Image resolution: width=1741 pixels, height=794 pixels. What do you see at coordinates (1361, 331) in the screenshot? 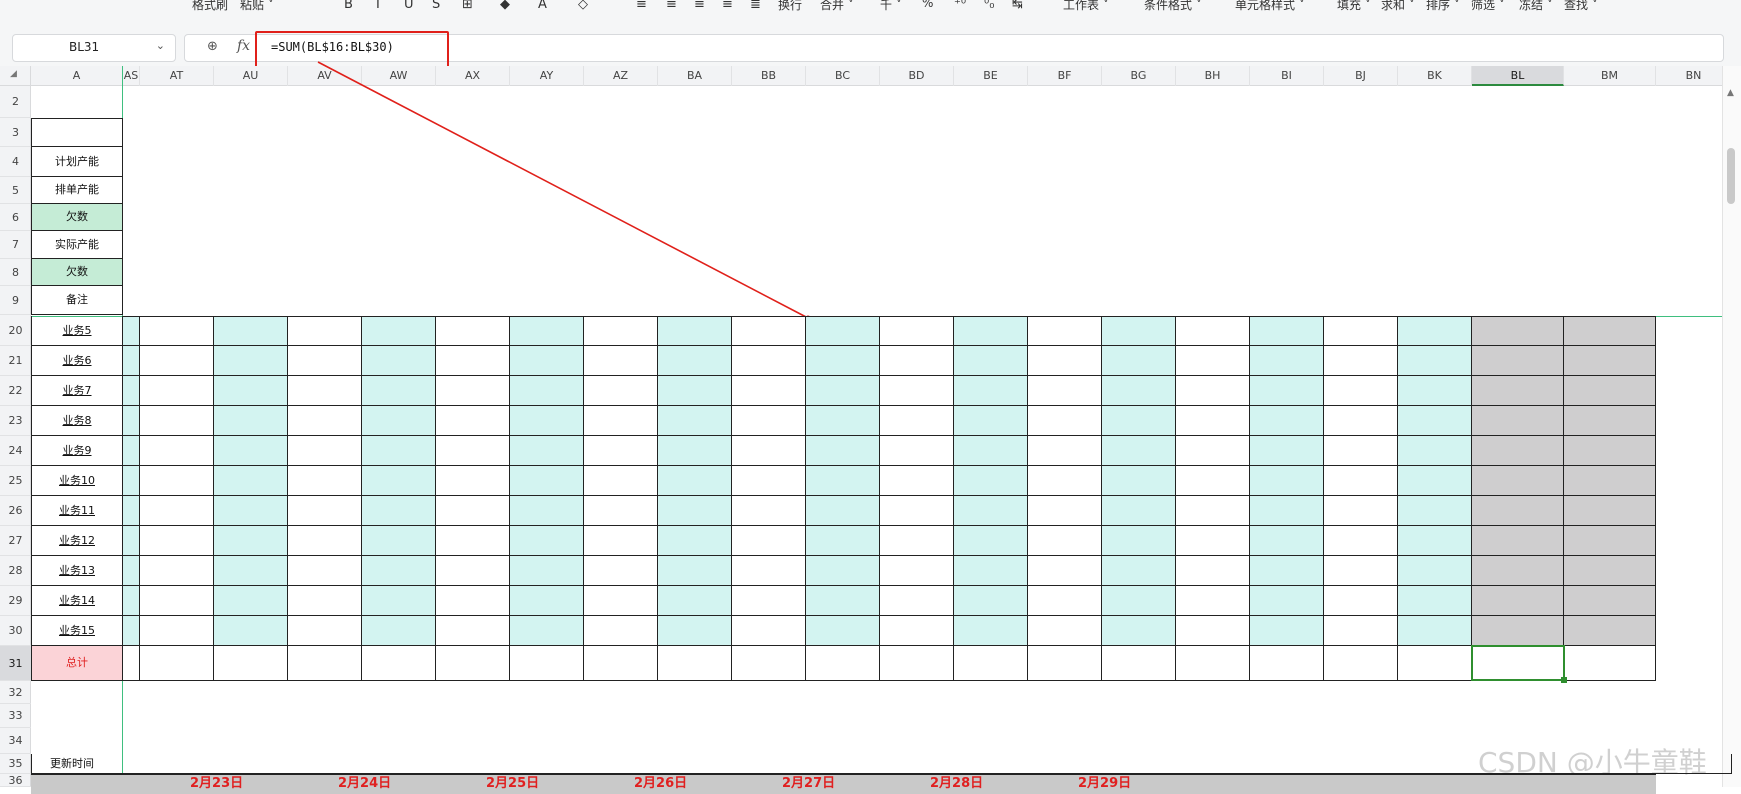
I see `cell-BJ20` at bounding box center [1361, 331].